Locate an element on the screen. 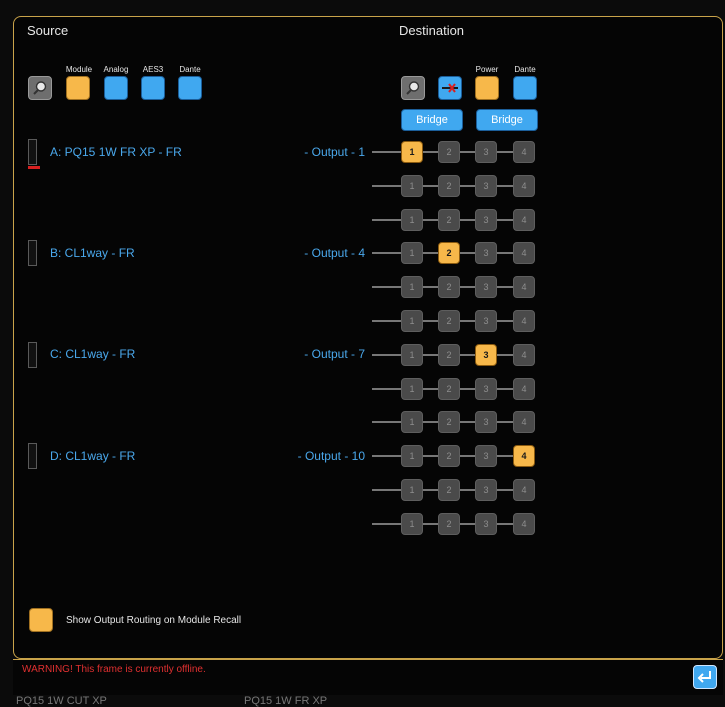 The image size is (725, 707). background-module-1: PQ15 1W CUT XP is located at coordinates (61, 701).